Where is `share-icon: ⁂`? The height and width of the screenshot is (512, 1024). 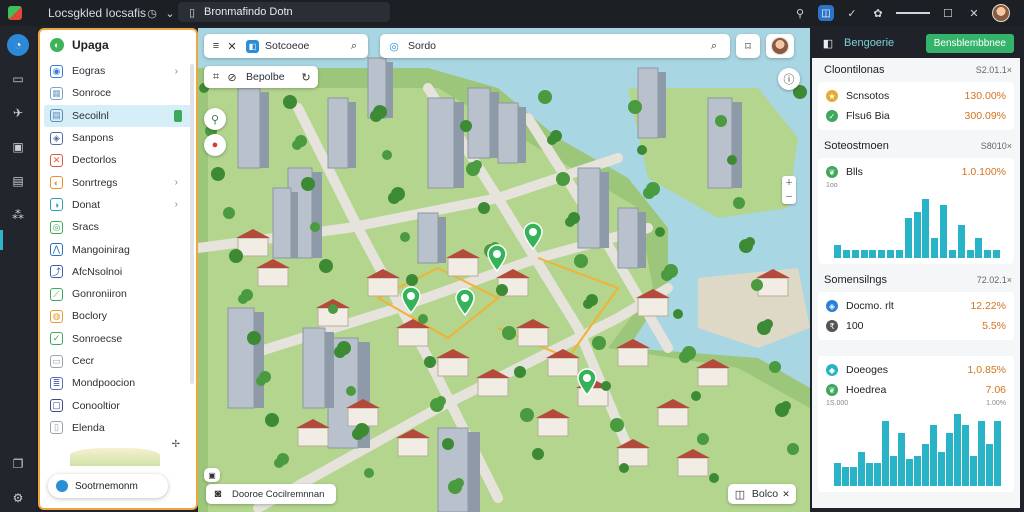
share-icon: ⁂ is located at coordinates (18, 215).